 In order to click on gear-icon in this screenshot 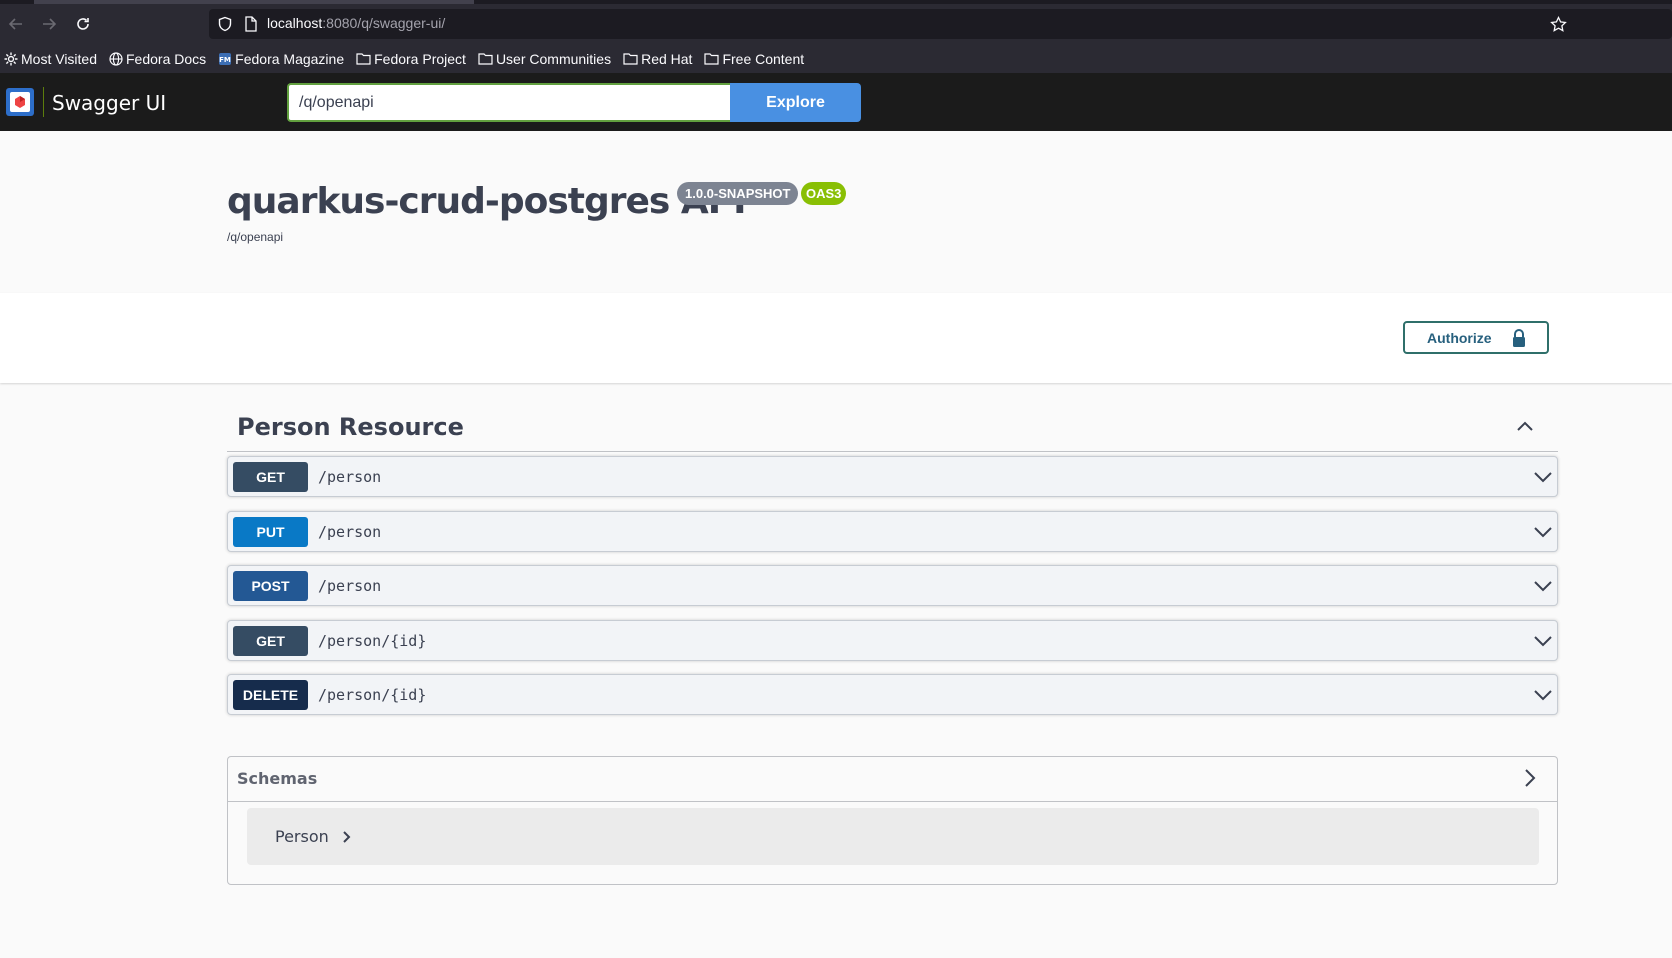, I will do `click(11, 58)`.